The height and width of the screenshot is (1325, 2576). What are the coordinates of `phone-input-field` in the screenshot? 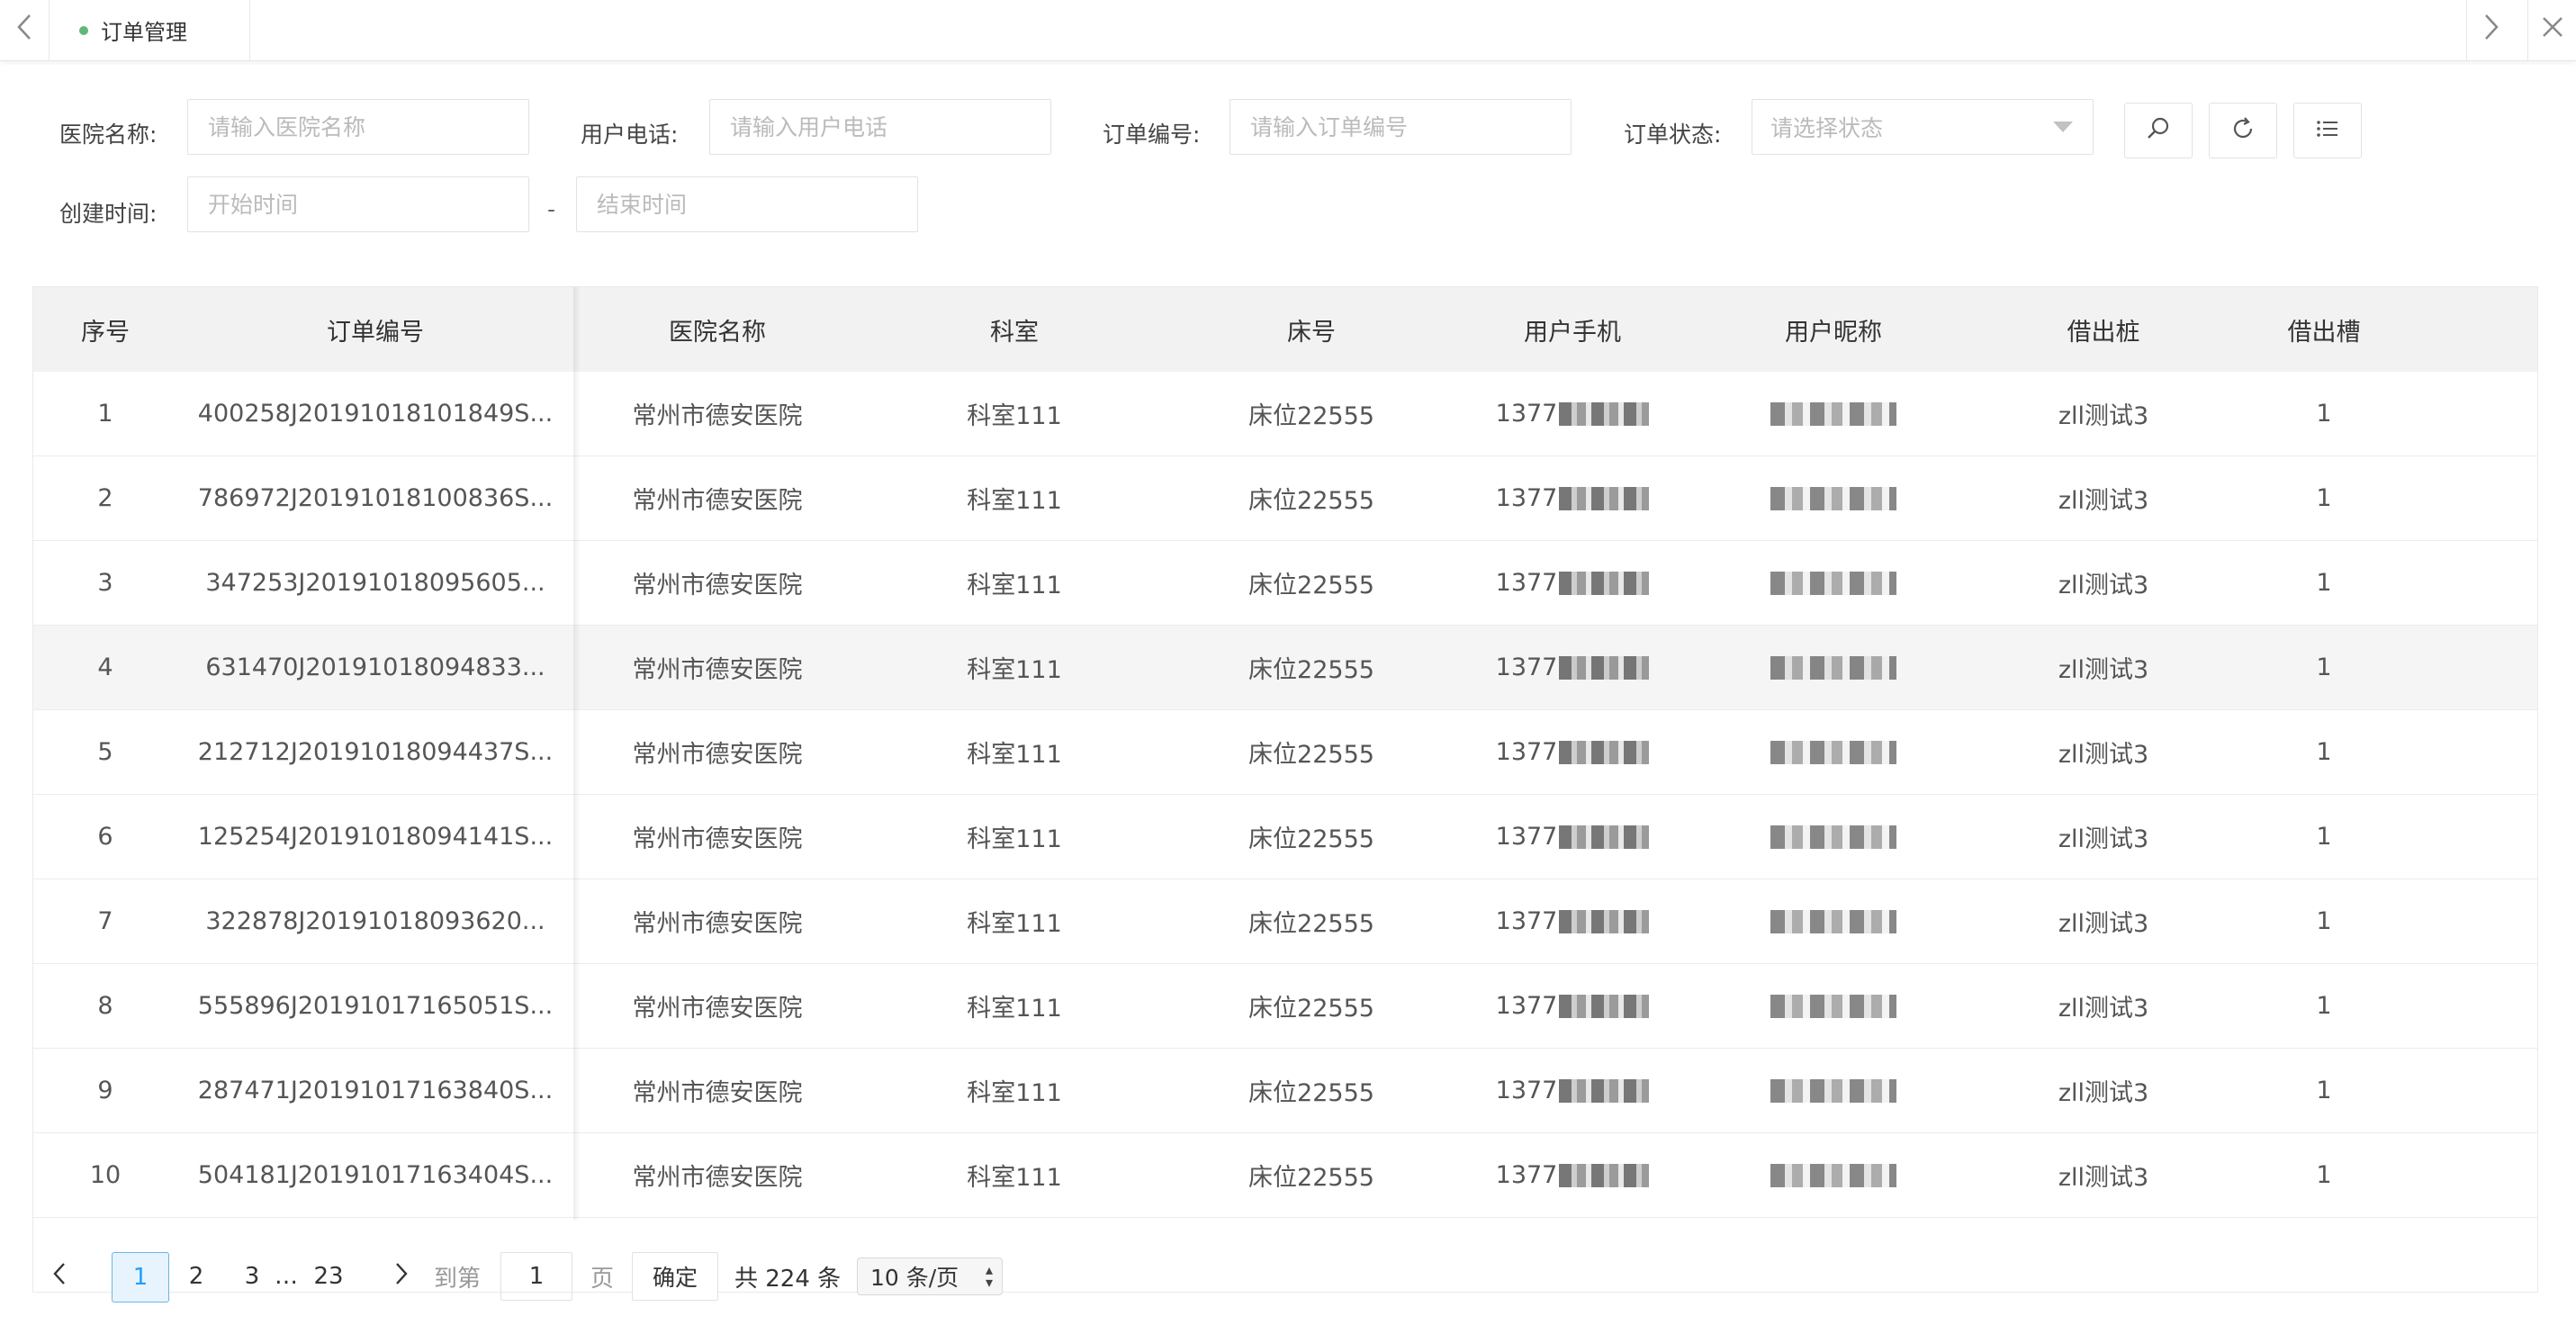 It's located at (889, 127).